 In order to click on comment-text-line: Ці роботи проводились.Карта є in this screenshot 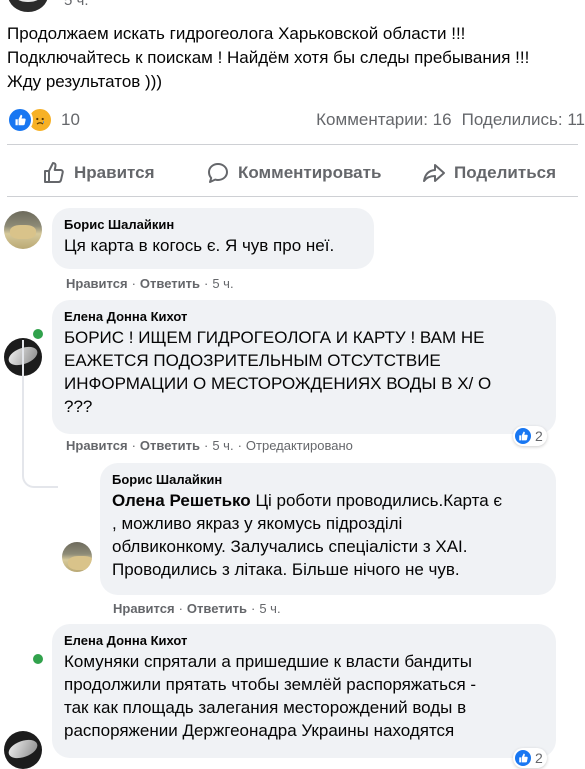, I will do `click(379, 500)`.